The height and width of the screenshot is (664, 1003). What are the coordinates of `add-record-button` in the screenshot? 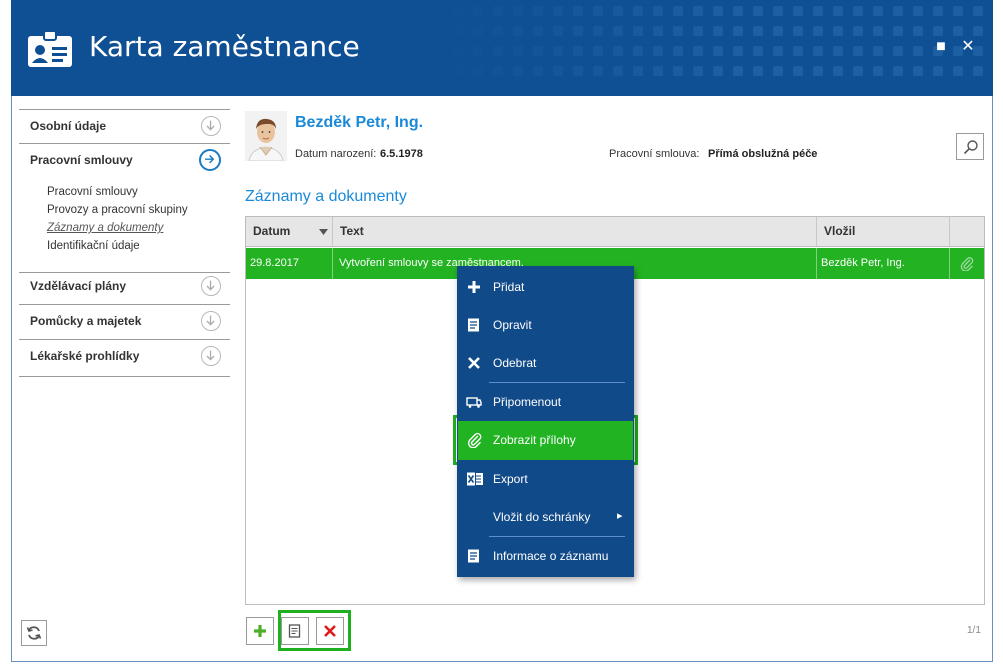 It's located at (260, 631).